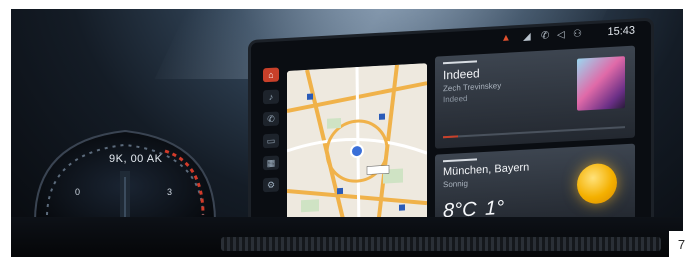 The image size is (694, 259). I want to click on nav-media-button: ♪, so click(271, 97).